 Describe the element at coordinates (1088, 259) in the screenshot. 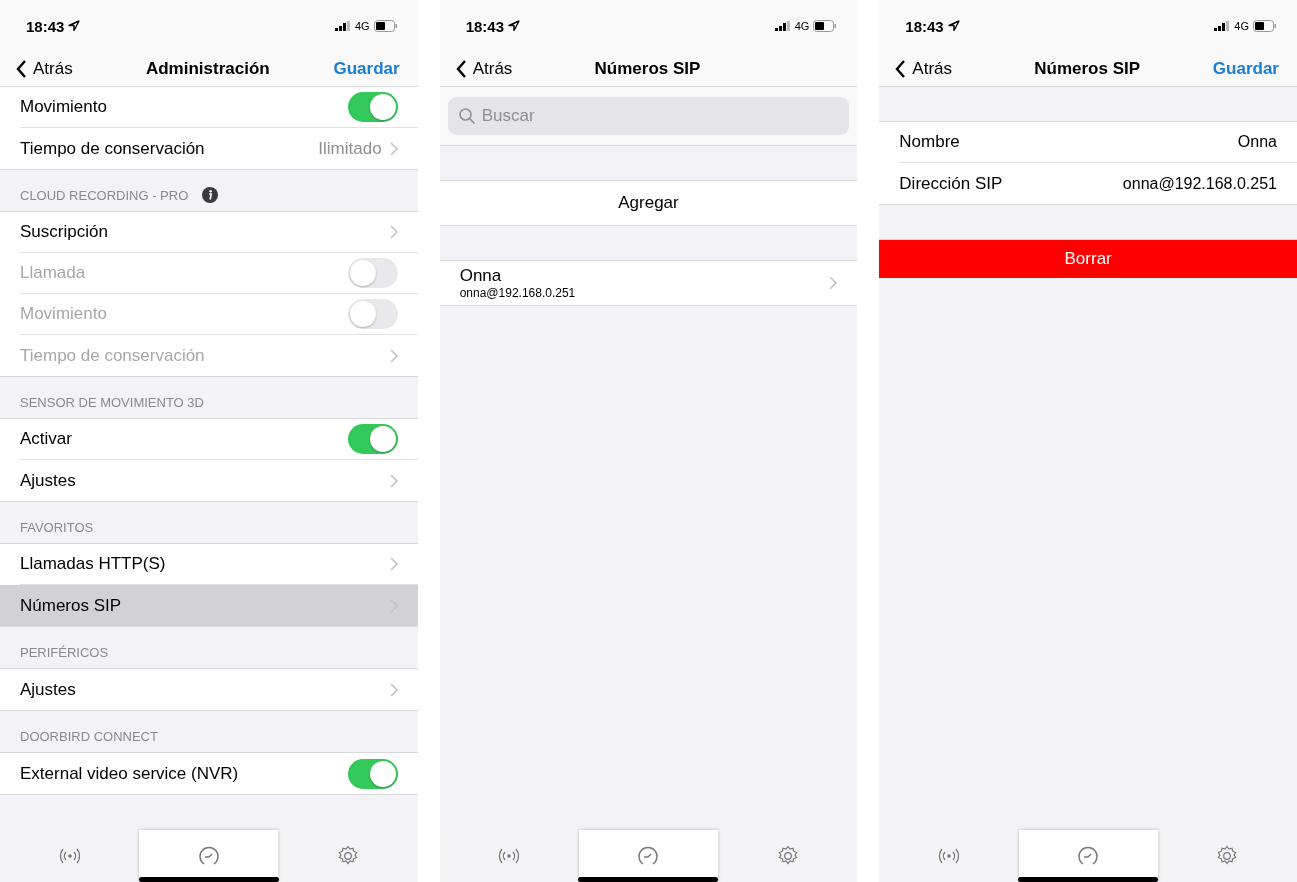

I see `delete-button: Borrar` at that location.